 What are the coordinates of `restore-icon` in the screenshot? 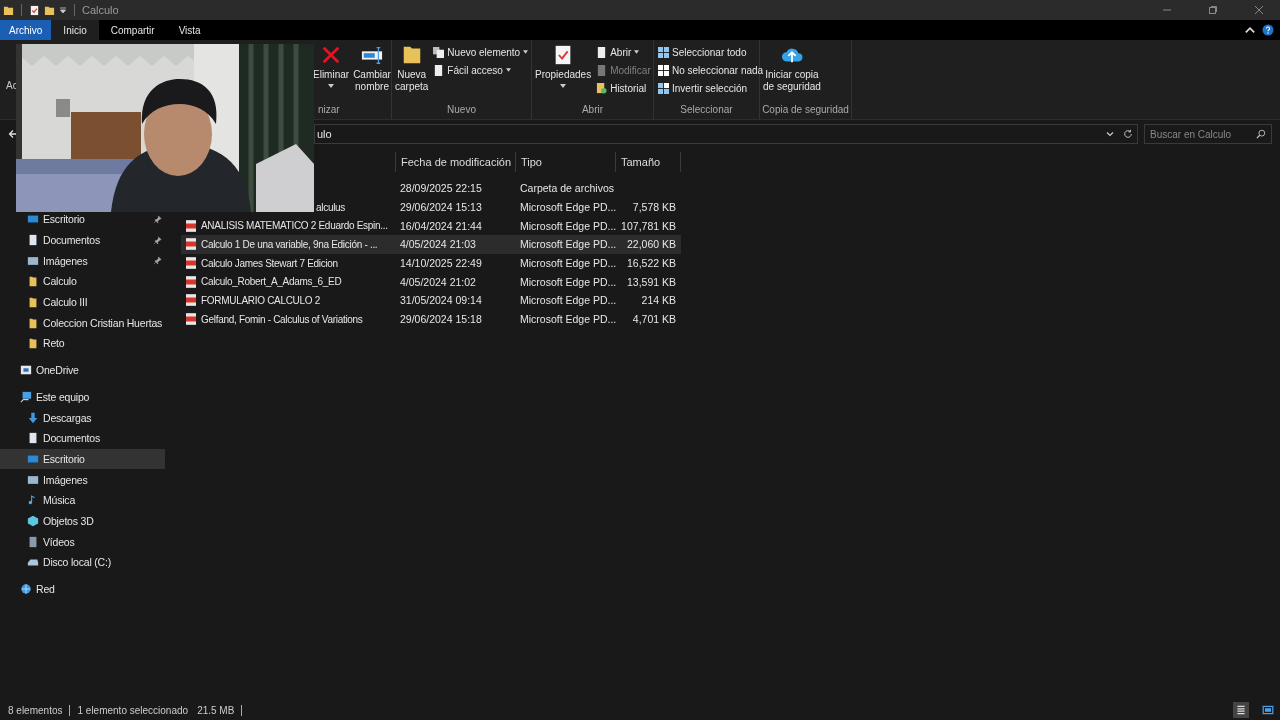 It's located at (1213, 10).